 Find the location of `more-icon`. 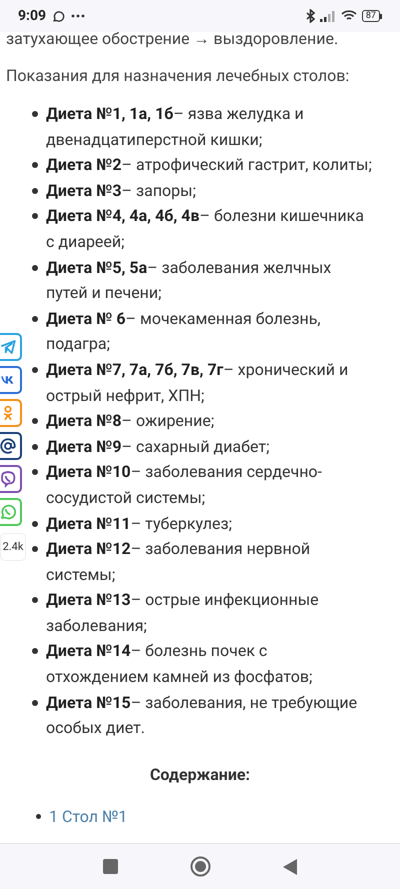

more-icon is located at coordinates (78, 16).